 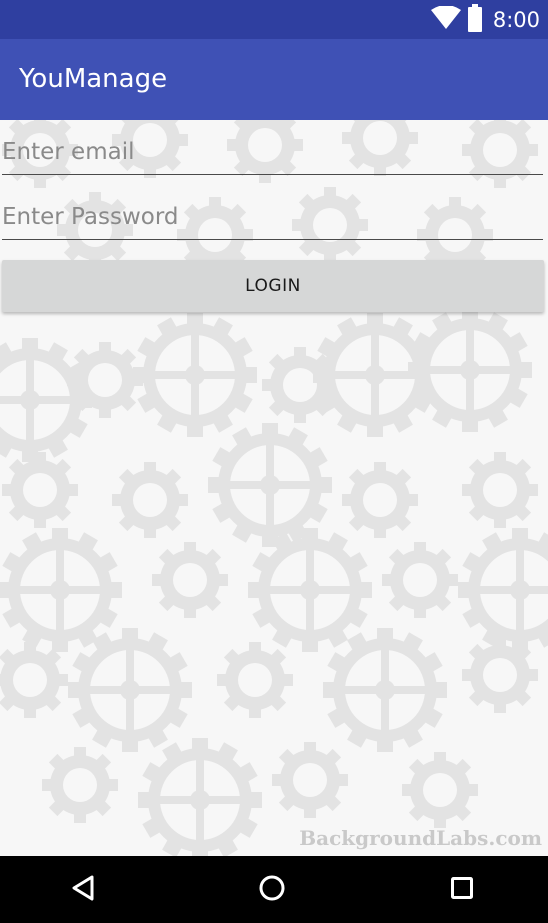 I want to click on password-input, so click(x=272, y=217).